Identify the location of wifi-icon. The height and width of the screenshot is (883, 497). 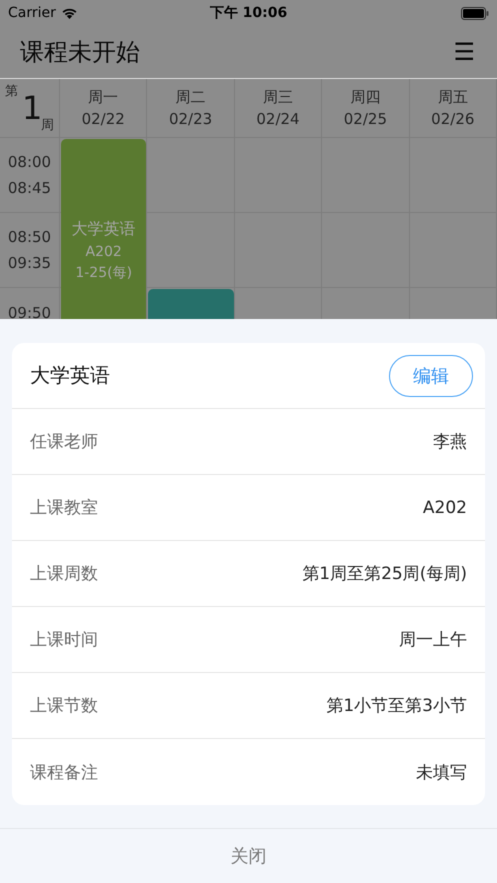
(69, 13).